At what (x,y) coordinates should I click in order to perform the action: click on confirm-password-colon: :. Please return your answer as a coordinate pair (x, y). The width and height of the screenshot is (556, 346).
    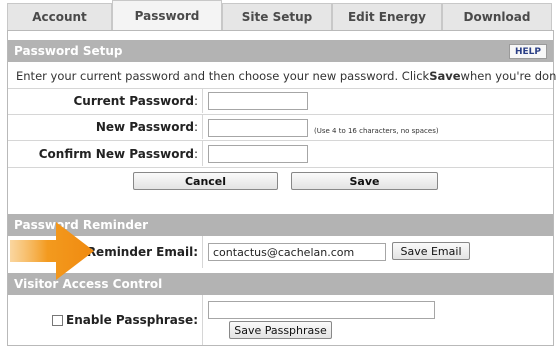
    Looking at the image, I should click on (195, 153).